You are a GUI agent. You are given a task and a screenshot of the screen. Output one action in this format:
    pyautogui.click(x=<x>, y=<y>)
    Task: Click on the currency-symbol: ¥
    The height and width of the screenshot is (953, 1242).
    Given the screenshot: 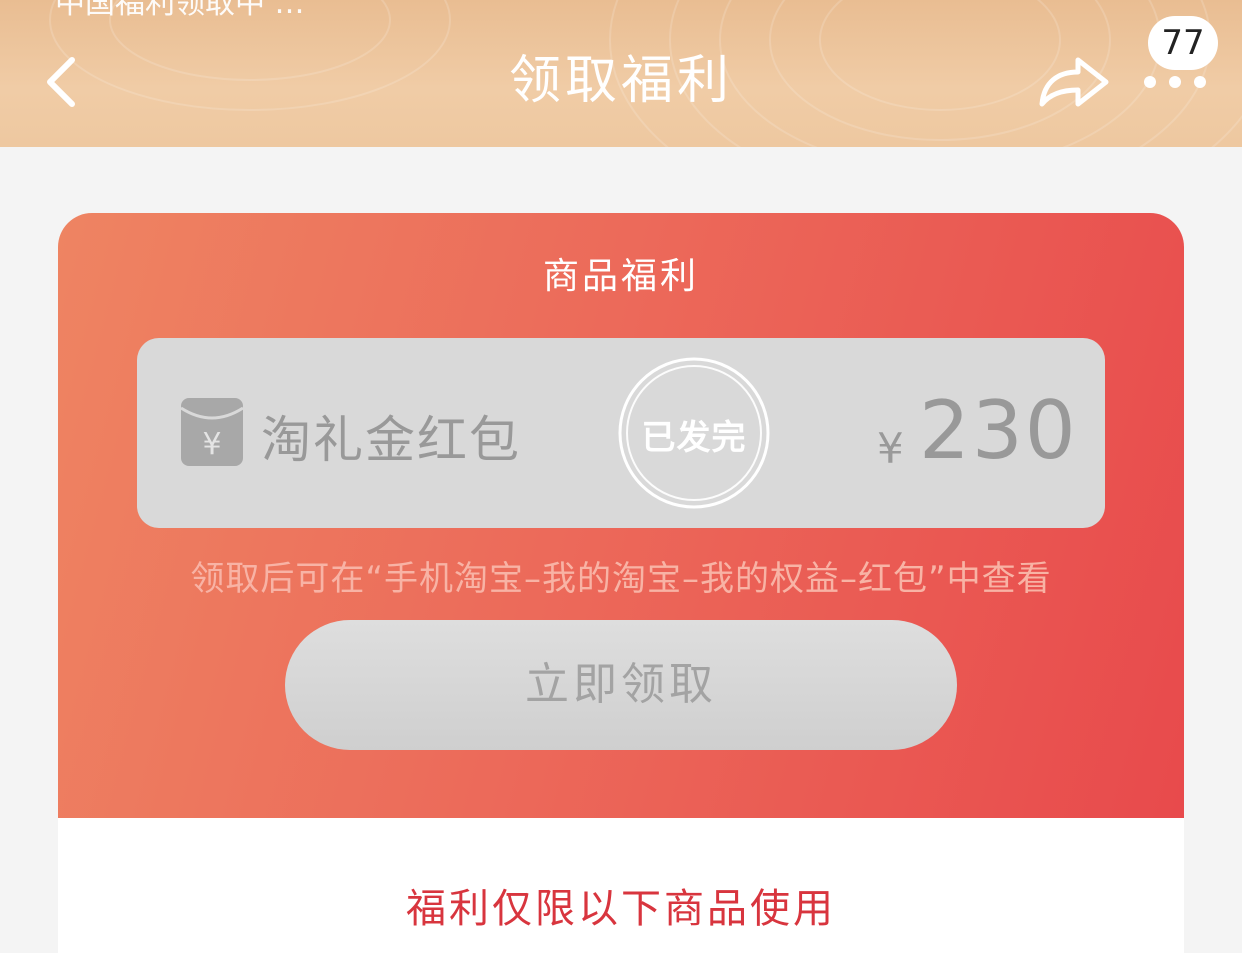 What is the action you would take?
    pyautogui.click(x=890, y=448)
    